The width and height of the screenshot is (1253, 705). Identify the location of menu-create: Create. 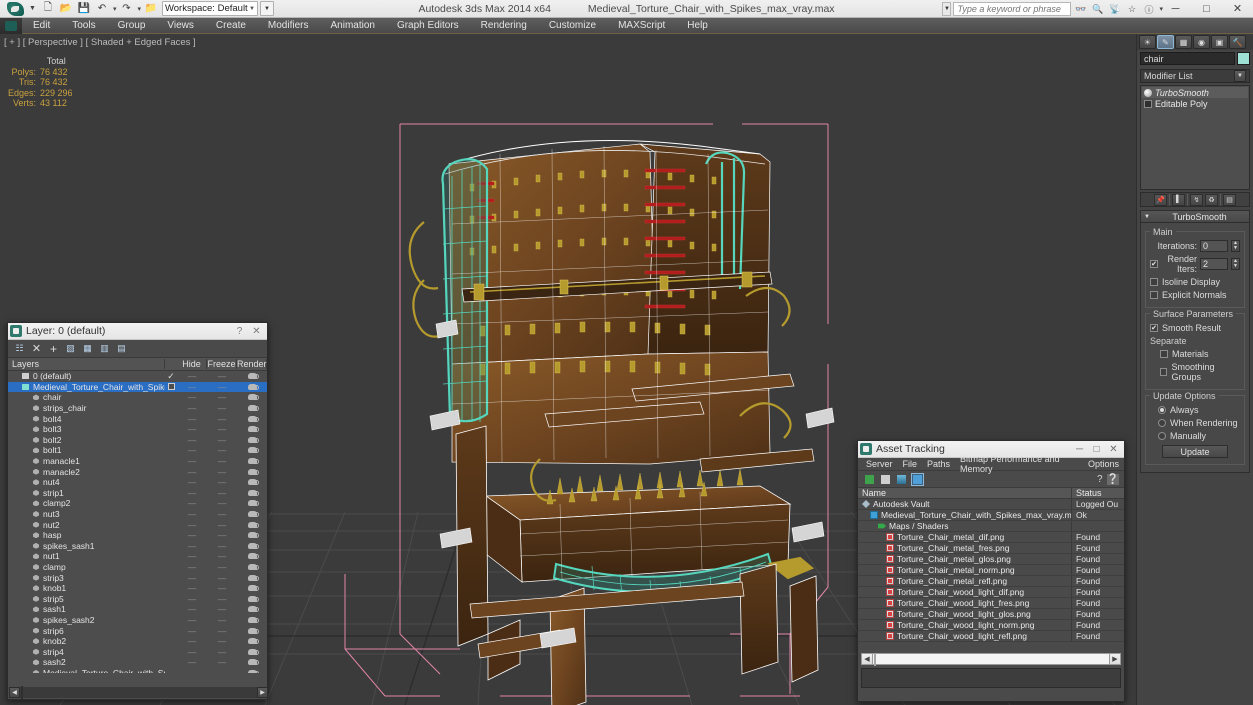
(231, 26).